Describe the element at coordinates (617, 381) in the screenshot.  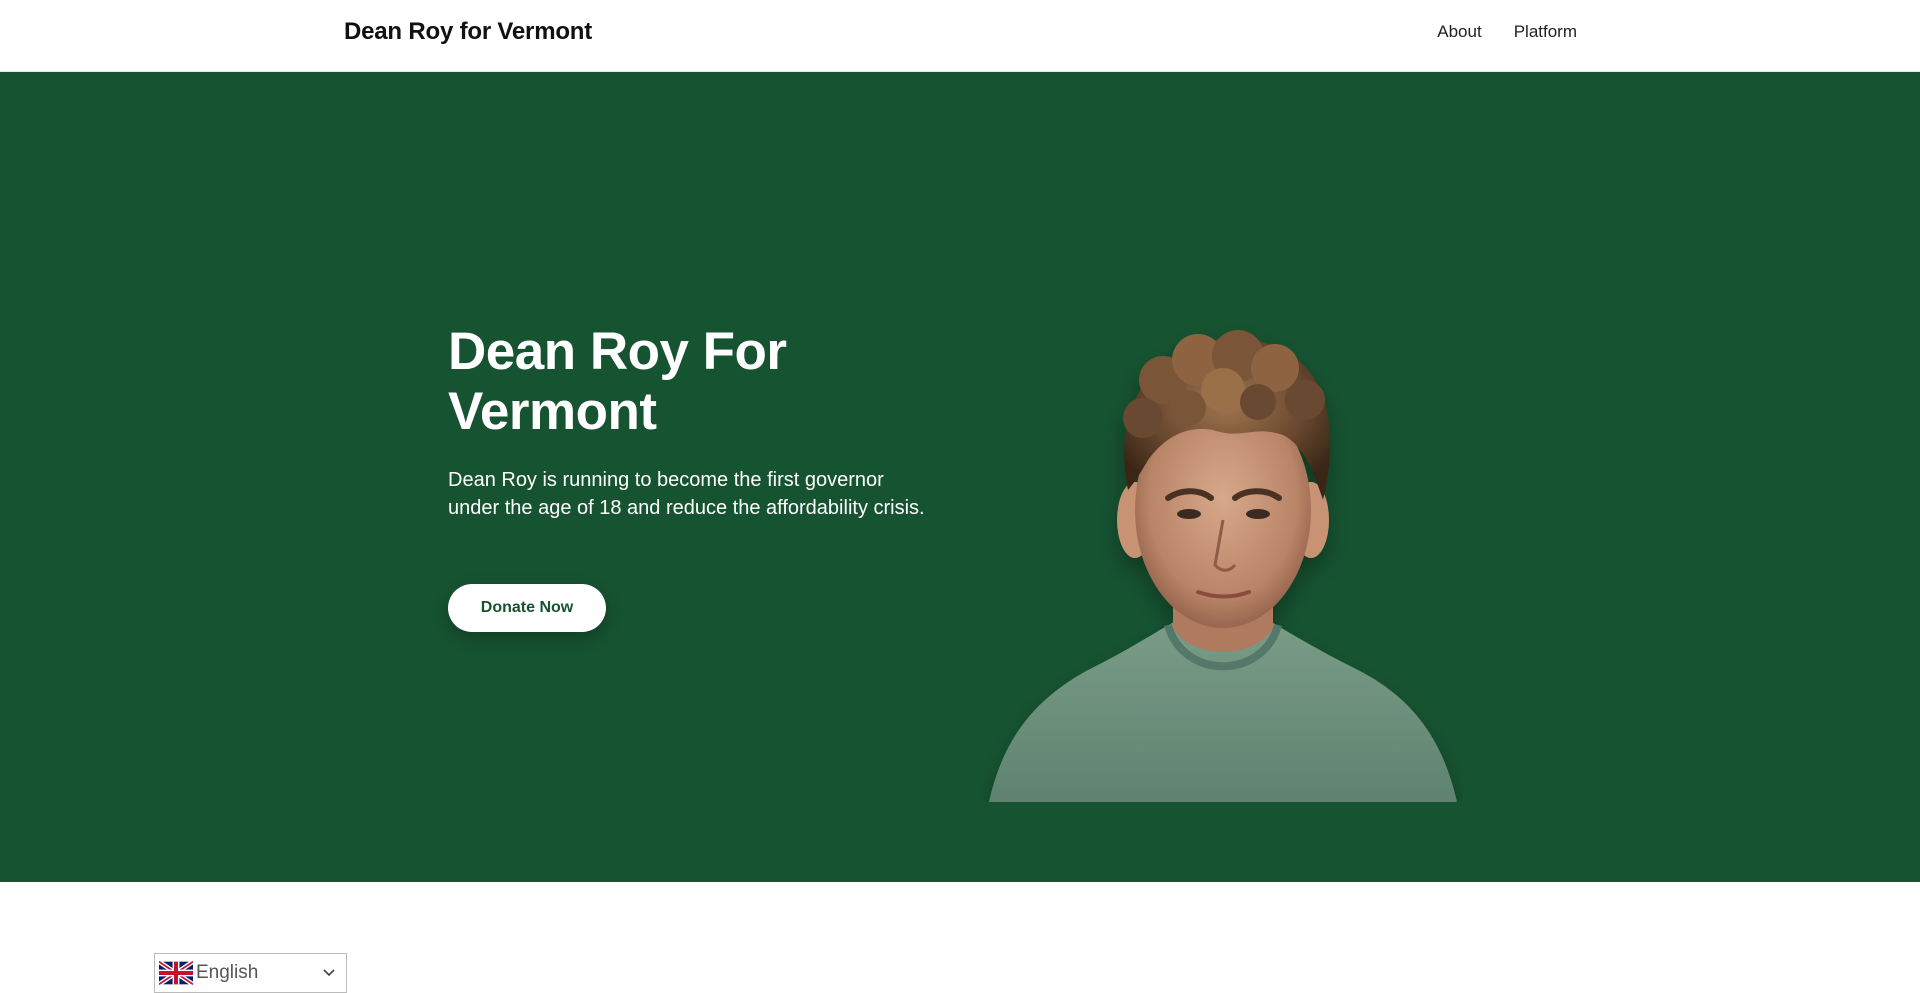
I see `hero-title: Dean Roy For Vermont` at that location.